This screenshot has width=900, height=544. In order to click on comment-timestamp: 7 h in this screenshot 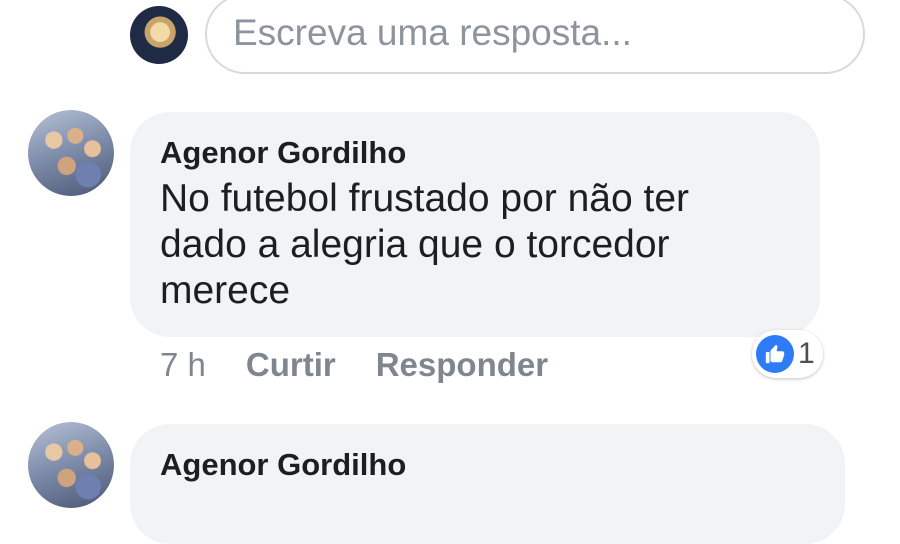, I will do `click(183, 365)`.